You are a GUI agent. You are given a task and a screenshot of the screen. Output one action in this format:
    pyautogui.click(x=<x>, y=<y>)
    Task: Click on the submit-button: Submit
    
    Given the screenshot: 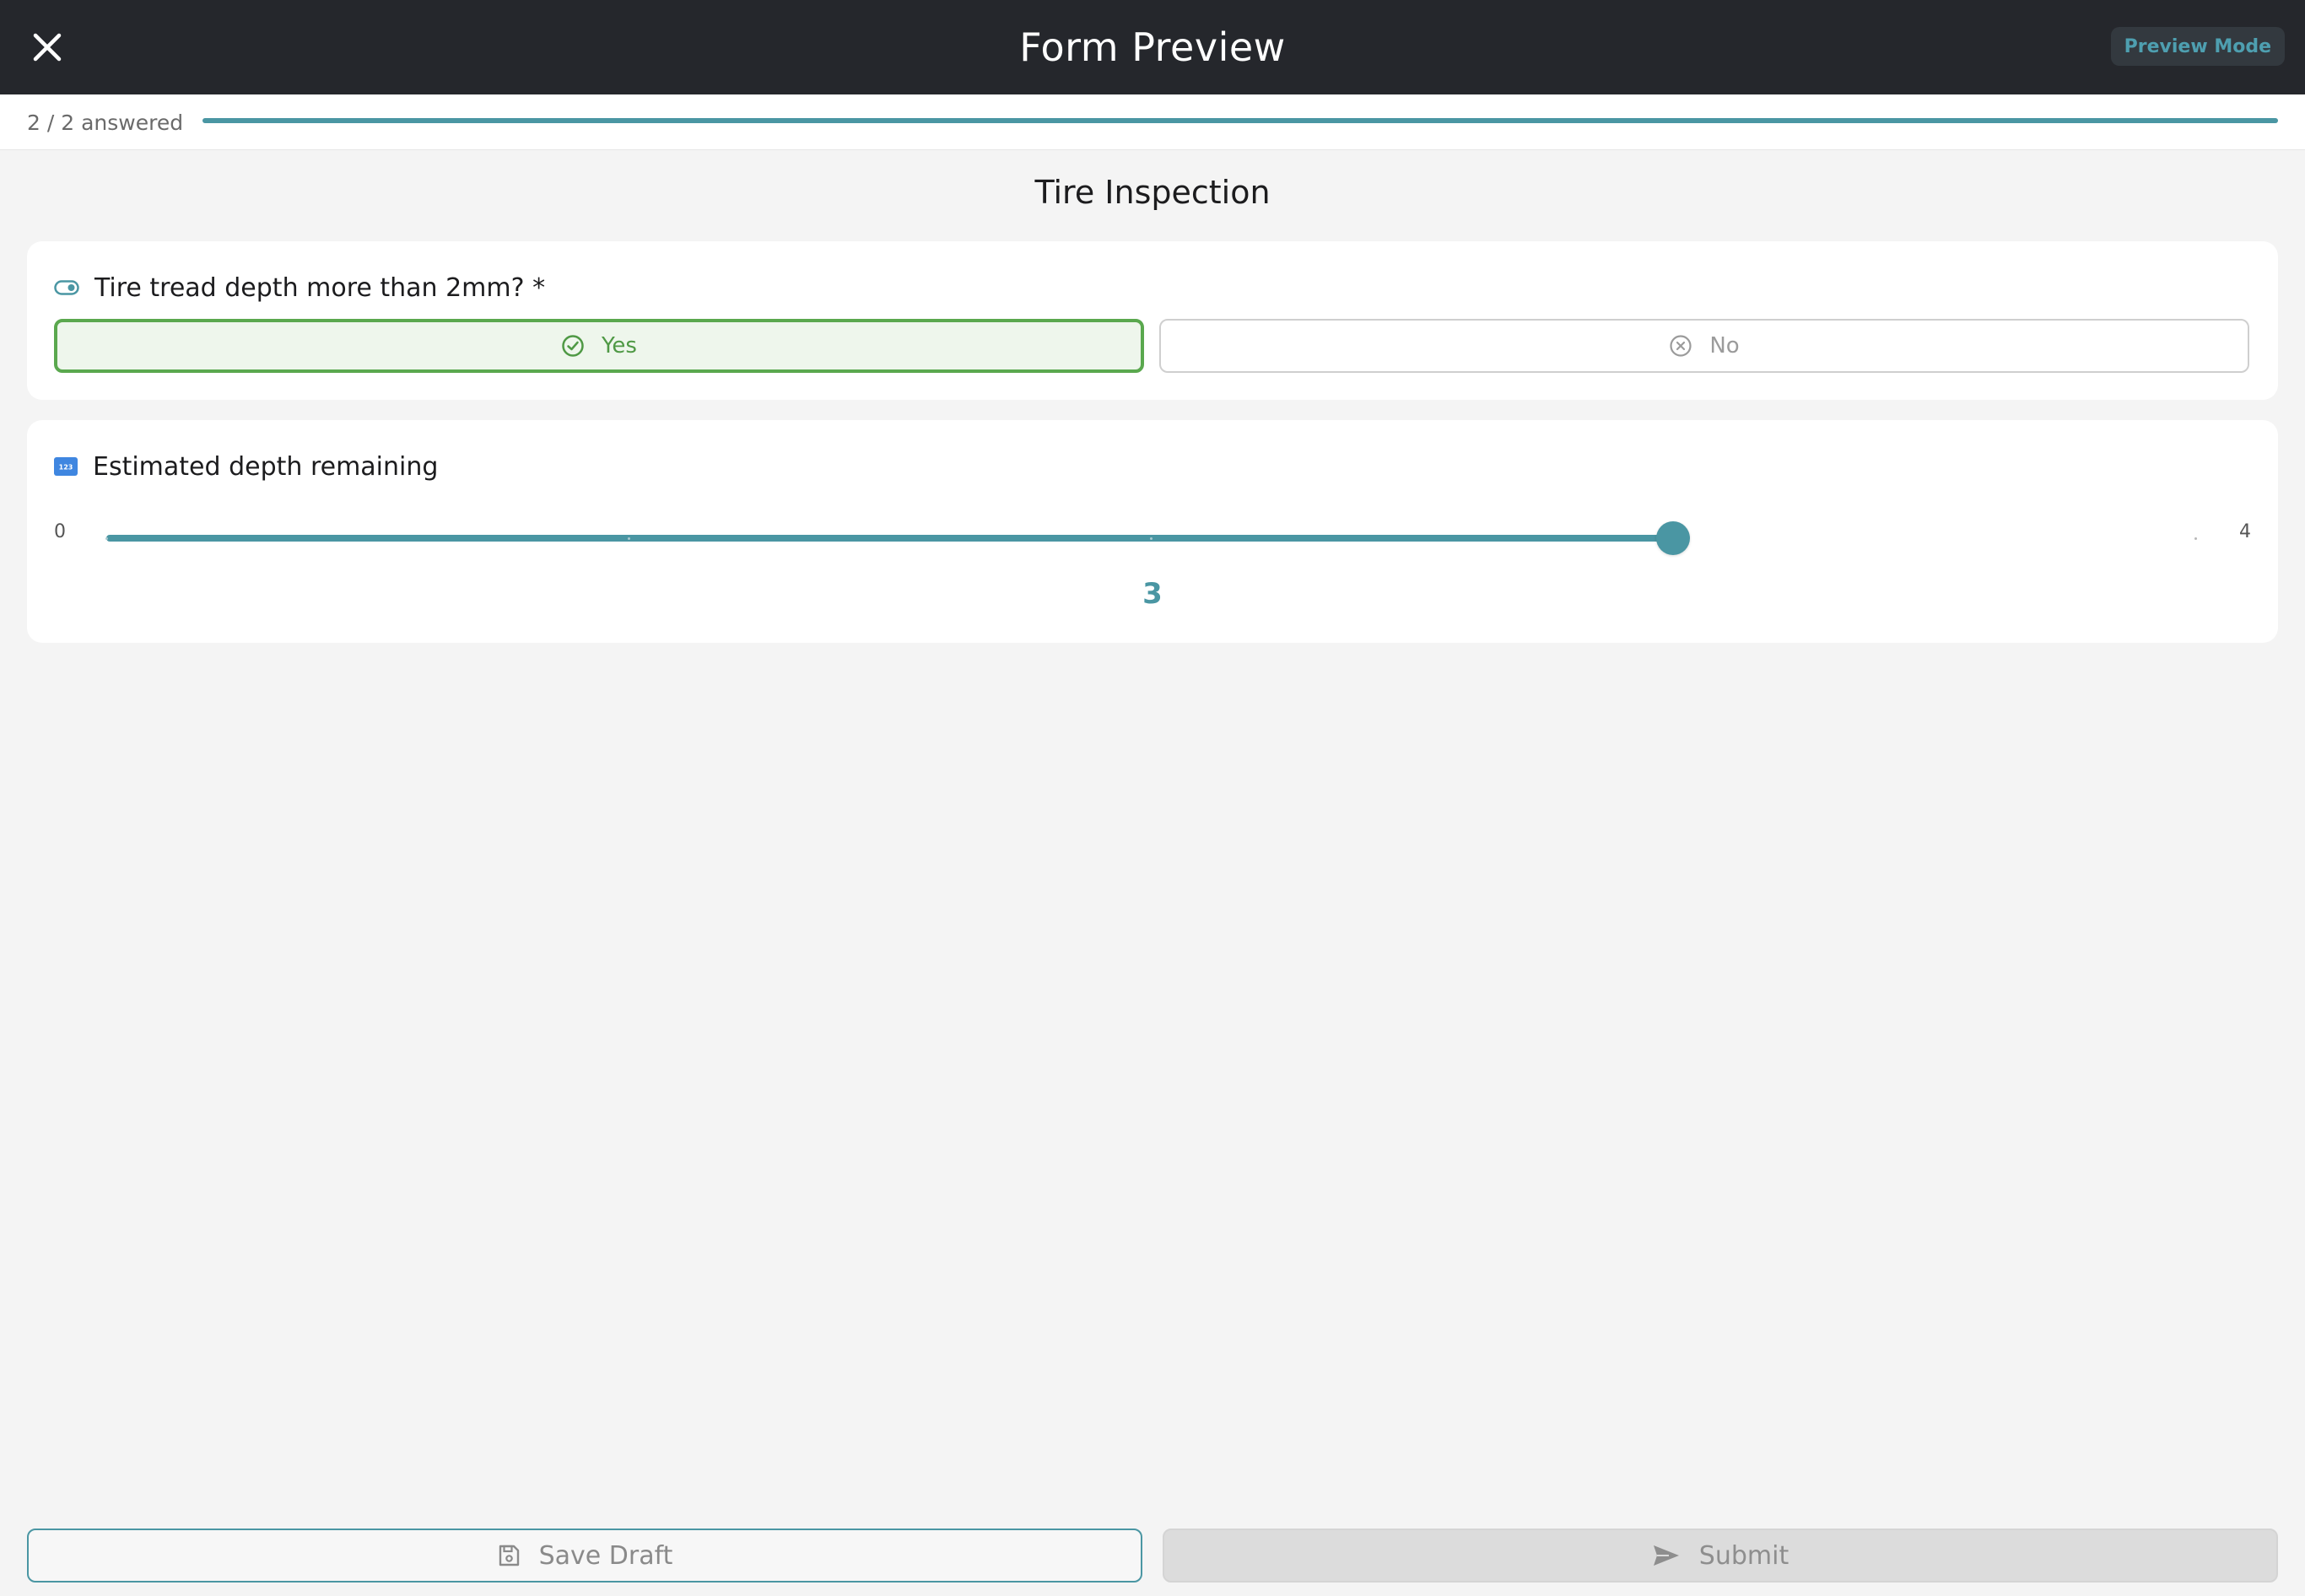 What is the action you would take?
    pyautogui.click(x=1720, y=1556)
    